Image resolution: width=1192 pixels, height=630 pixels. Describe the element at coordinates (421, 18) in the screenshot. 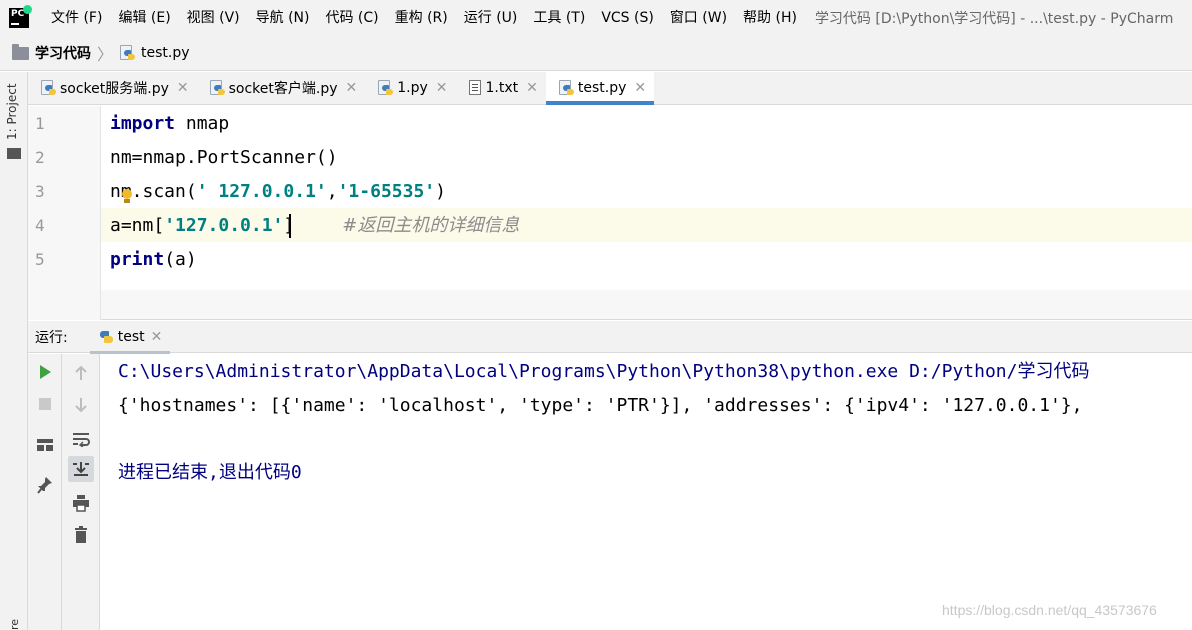

I see `menu-refactor: 重构 (R)` at that location.